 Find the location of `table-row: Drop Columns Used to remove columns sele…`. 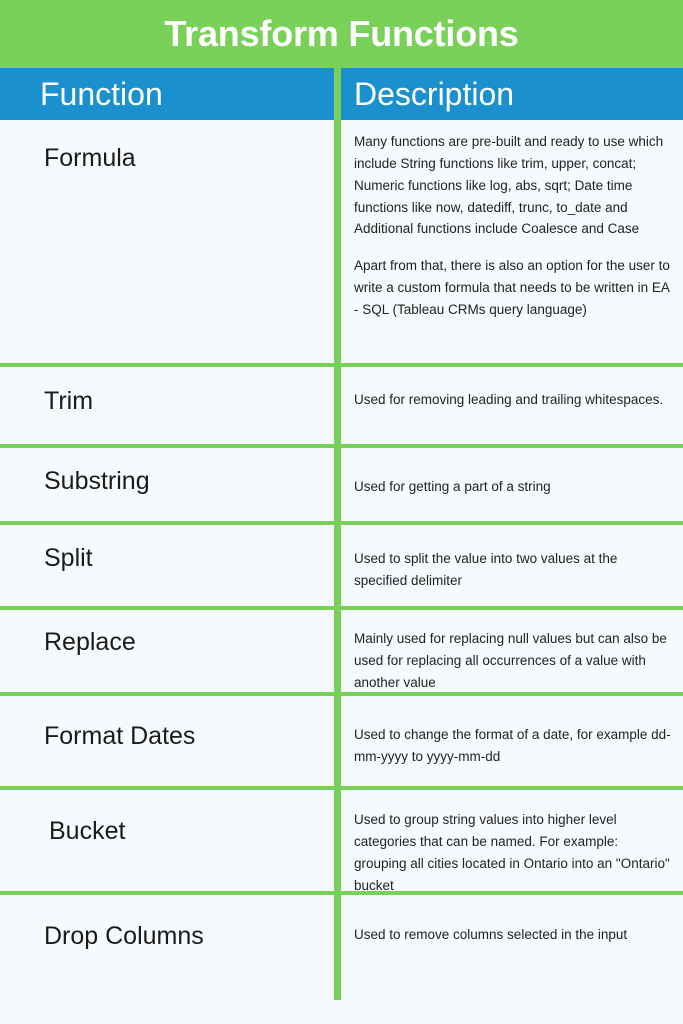

table-row: Drop Columns Used to remove columns sele… is located at coordinates (341, 947).